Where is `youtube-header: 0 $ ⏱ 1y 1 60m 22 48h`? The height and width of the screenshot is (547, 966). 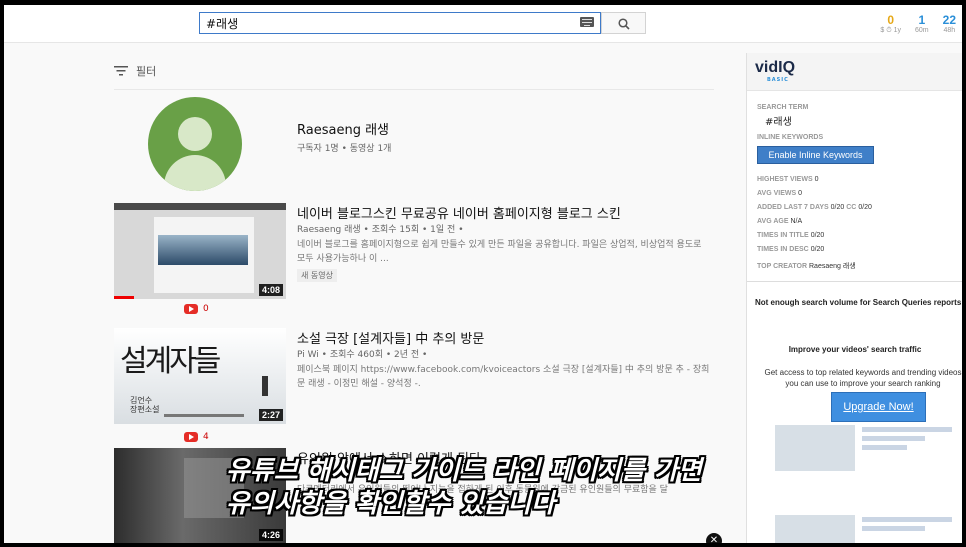 youtube-header: 0 $ ⏱ 1y 1 60m 22 48h is located at coordinates (483, 24).